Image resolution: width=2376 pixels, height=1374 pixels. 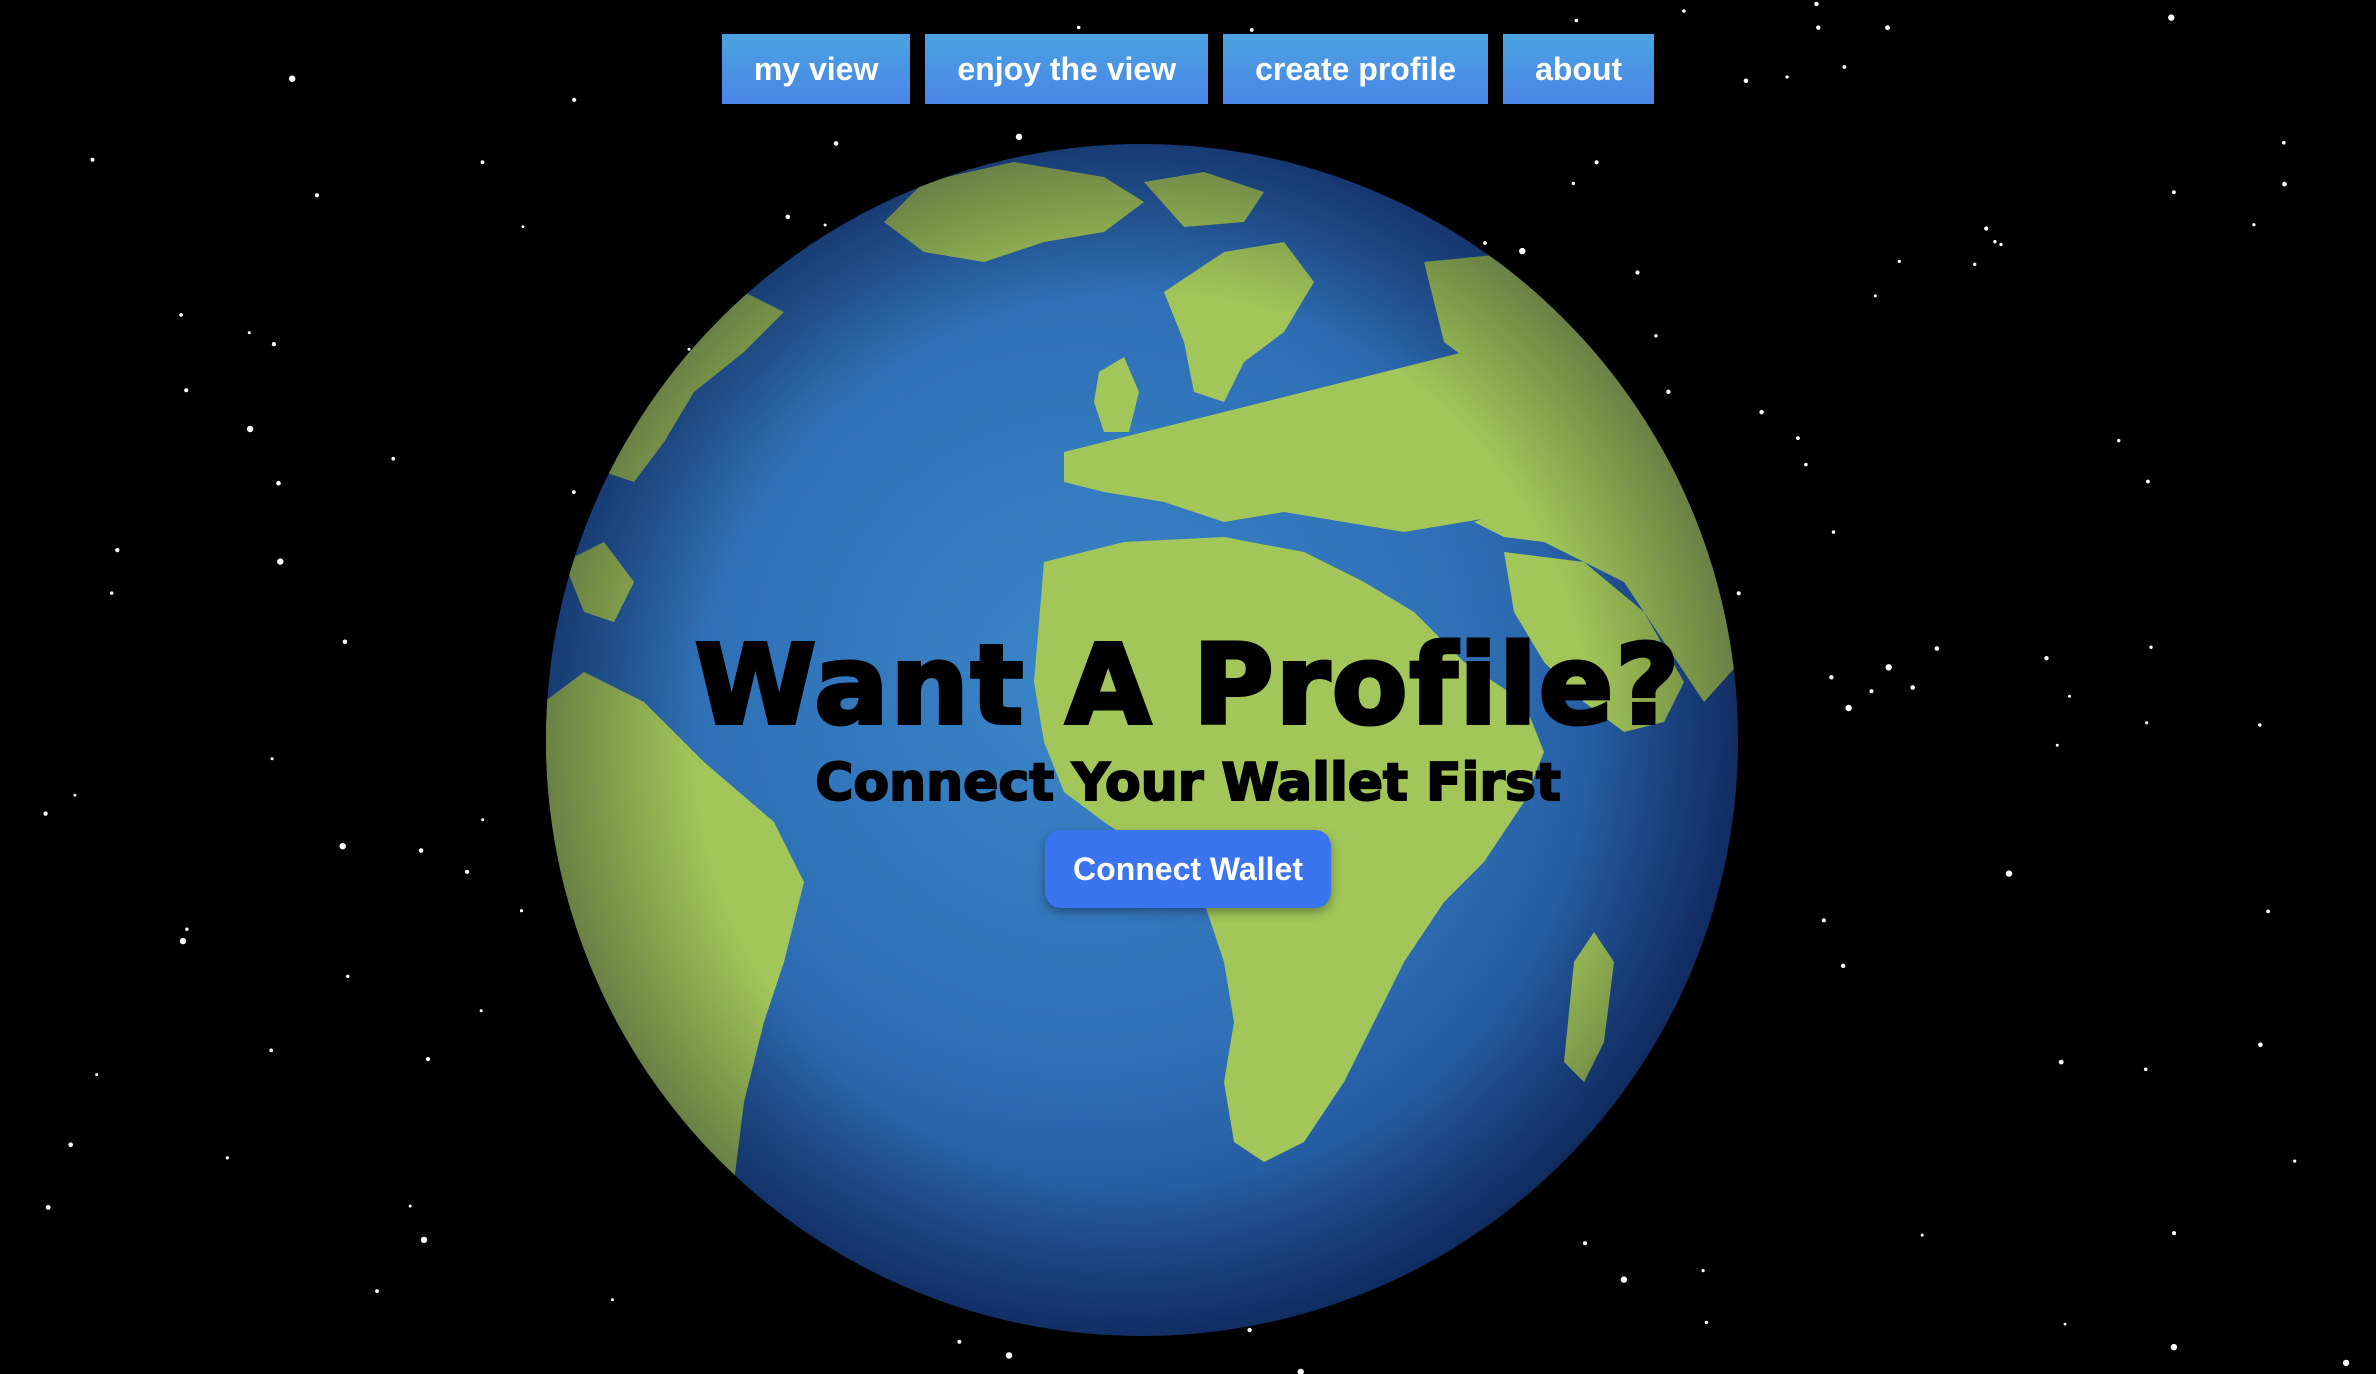 I want to click on nav-create-profile-button: create profile, so click(x=1356, y=69).